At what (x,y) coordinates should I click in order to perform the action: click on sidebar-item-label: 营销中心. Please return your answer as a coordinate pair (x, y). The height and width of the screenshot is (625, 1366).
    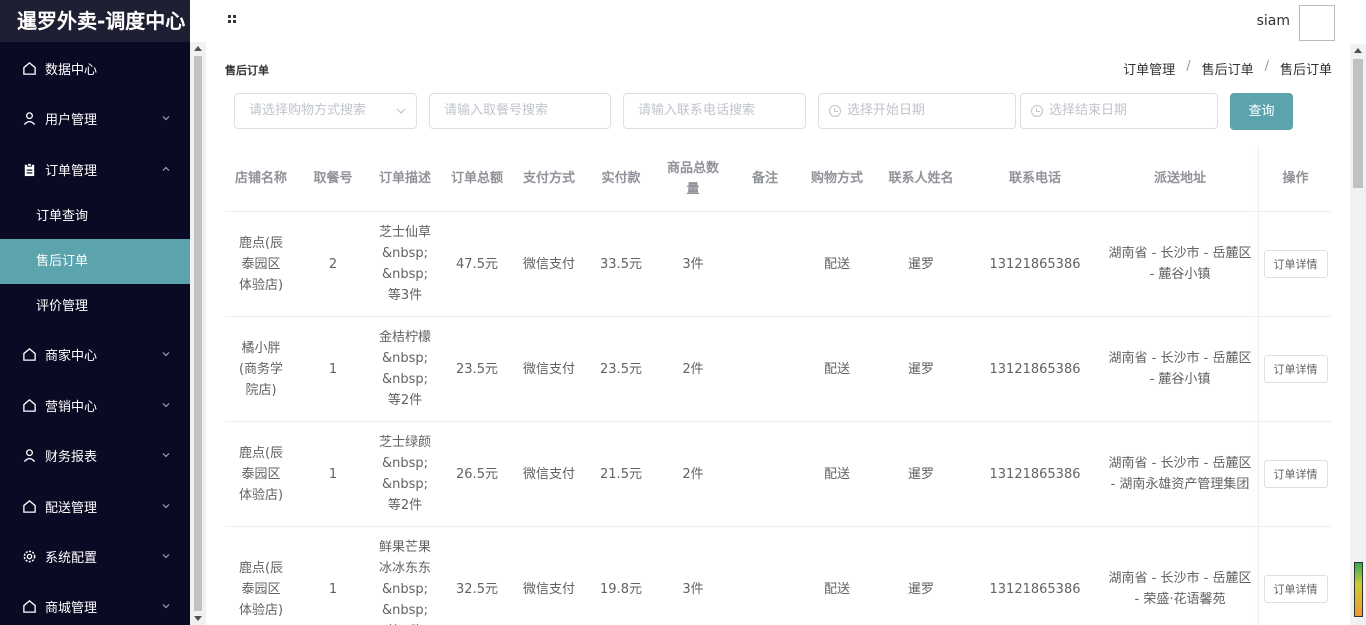
    Looking at the image, I should click on (71, 407).